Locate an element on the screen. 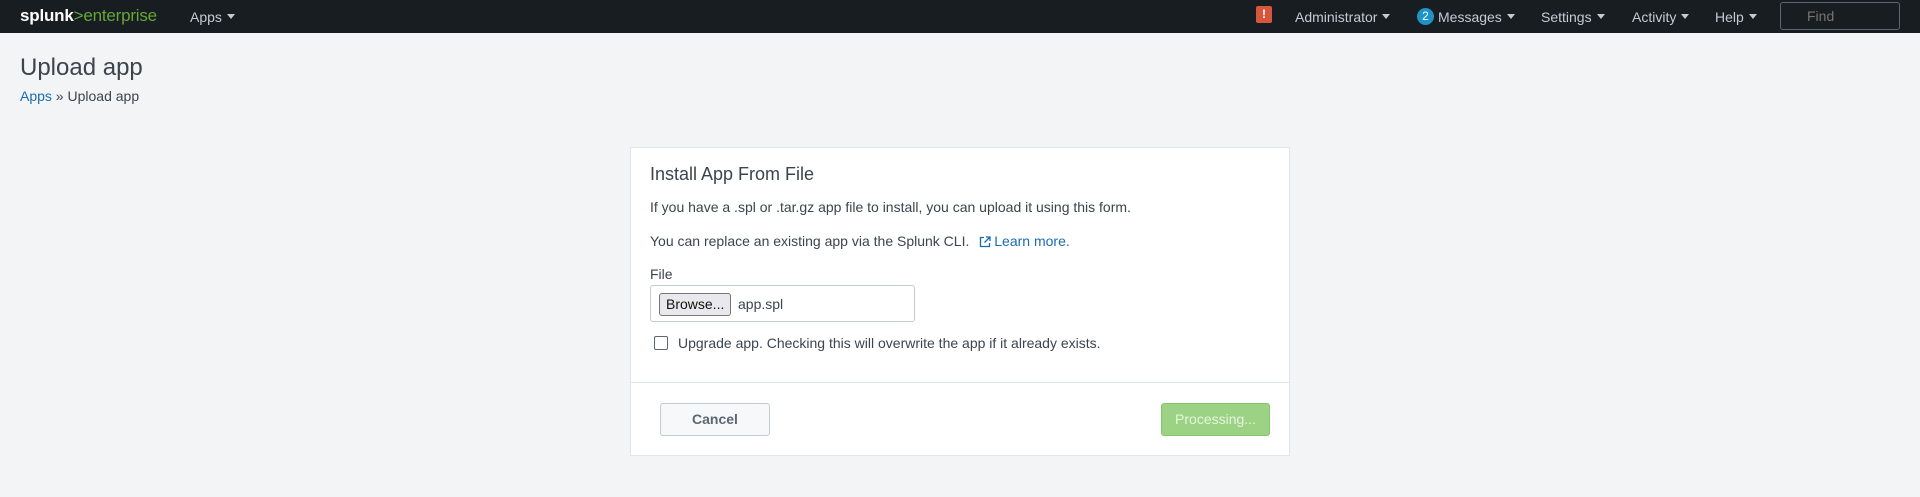 This screenshot has width=1920, height=497. breadcrumb: Apps » Upload app is located at coordinates (79, 96).